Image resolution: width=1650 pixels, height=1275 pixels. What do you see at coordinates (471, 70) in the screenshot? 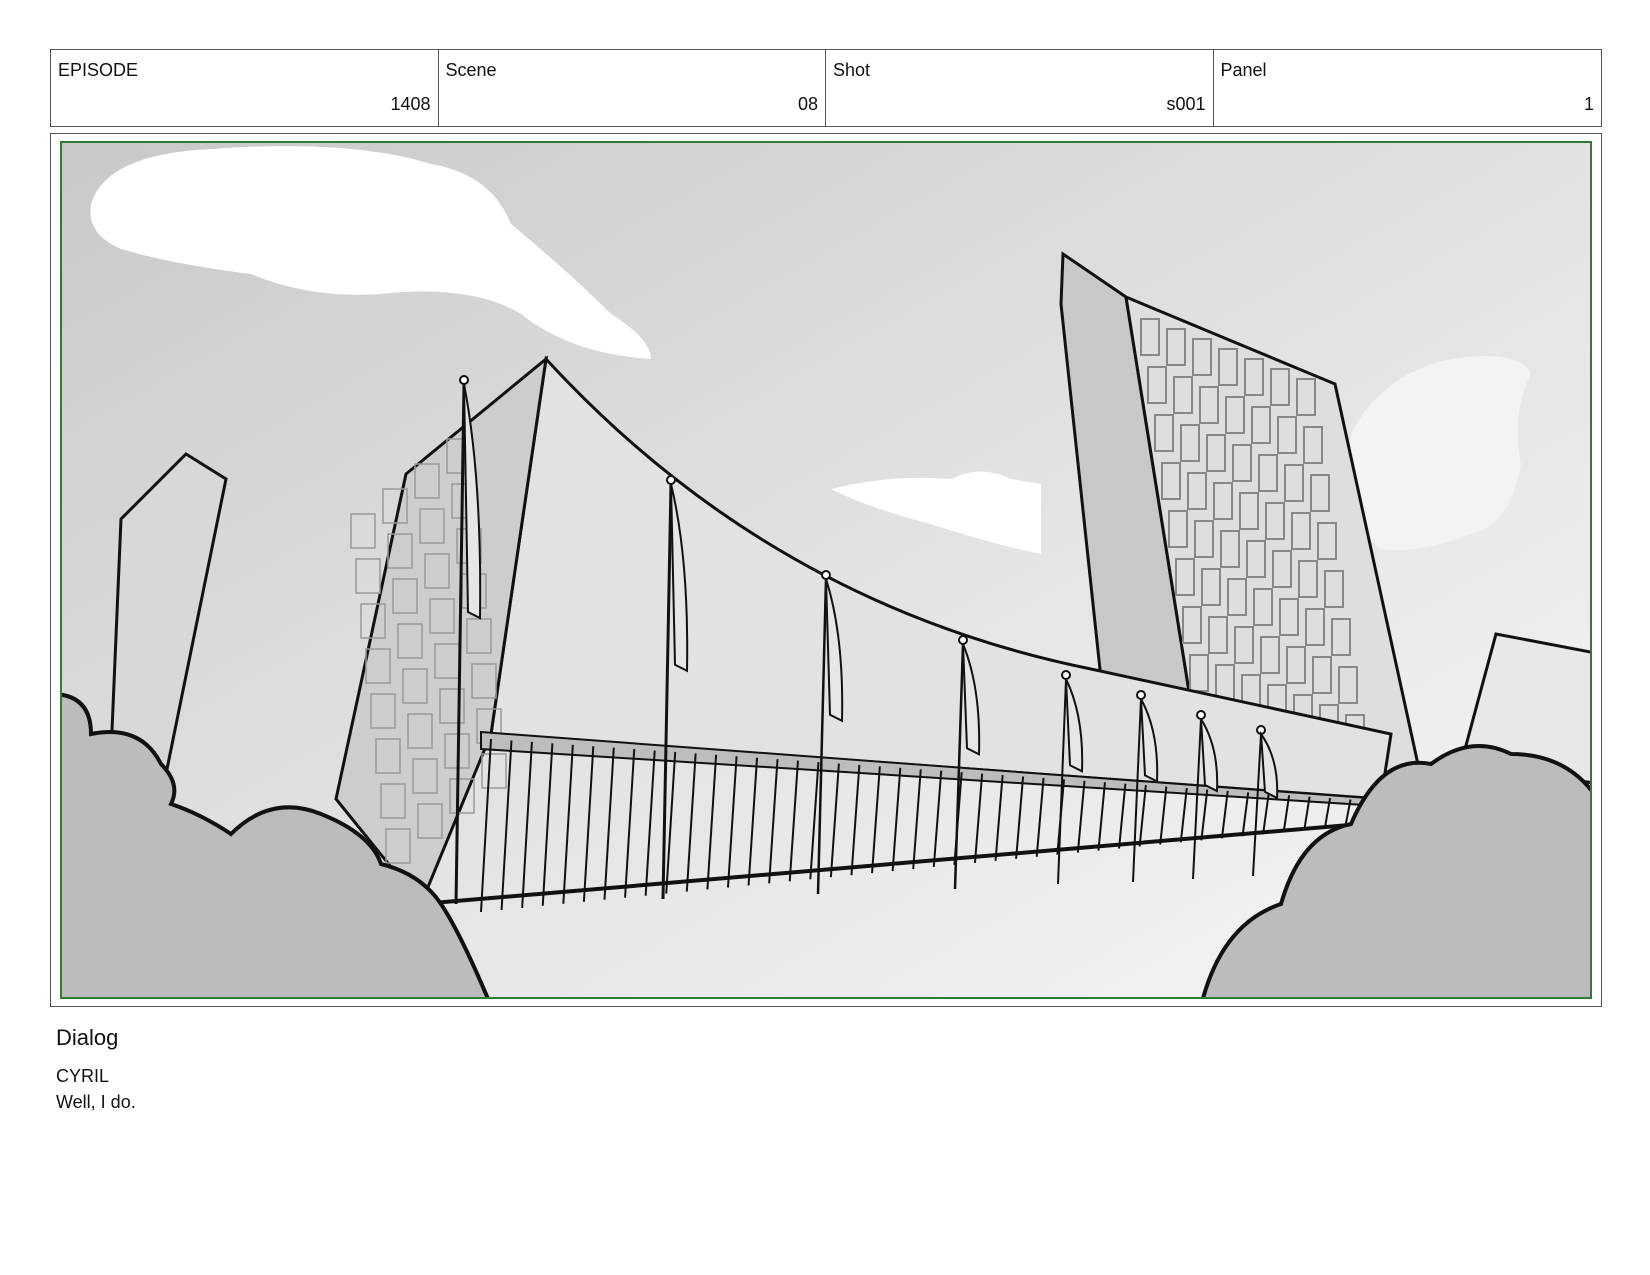
I see `scene-label: Scene` at bounding box center [471, 70].